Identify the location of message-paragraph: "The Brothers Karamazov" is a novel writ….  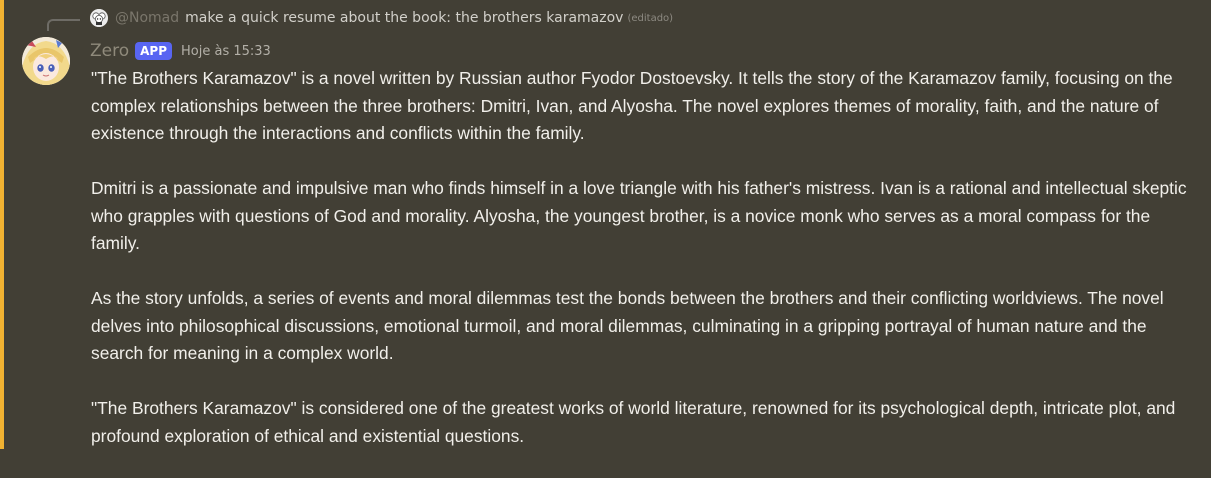
(632, 105).